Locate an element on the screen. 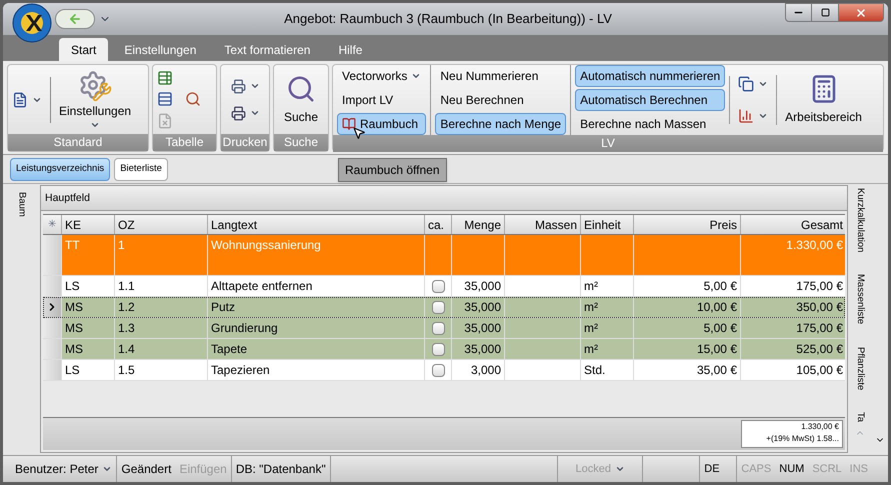  table-cell: 1.1 is located at coordinates (160, 286).